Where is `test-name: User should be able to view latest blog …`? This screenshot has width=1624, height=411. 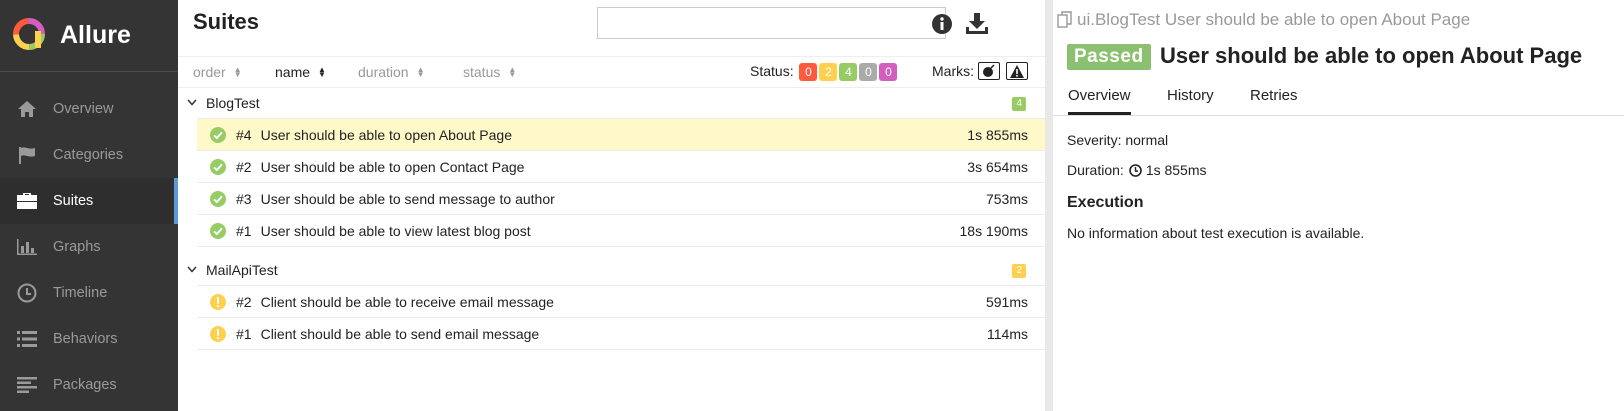 test-name: User should be able to view latest blog … is located at coordinates (395, 230).